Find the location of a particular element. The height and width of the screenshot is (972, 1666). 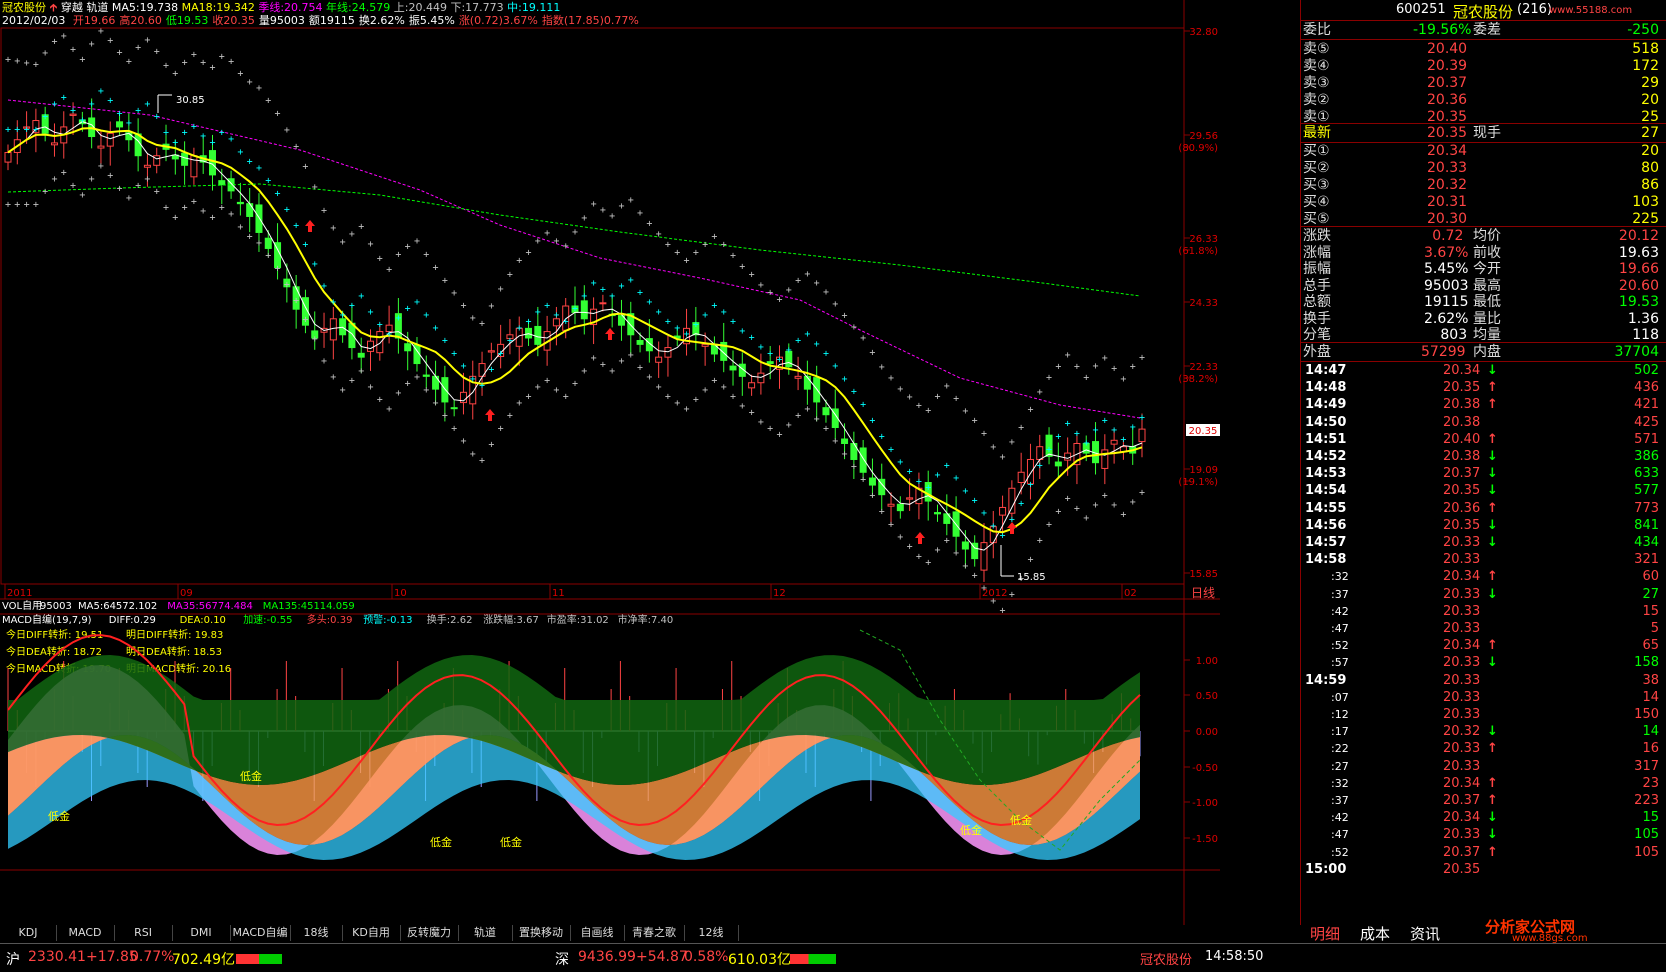

right-tab: 资讯 is located at coordinates (1425, 933).